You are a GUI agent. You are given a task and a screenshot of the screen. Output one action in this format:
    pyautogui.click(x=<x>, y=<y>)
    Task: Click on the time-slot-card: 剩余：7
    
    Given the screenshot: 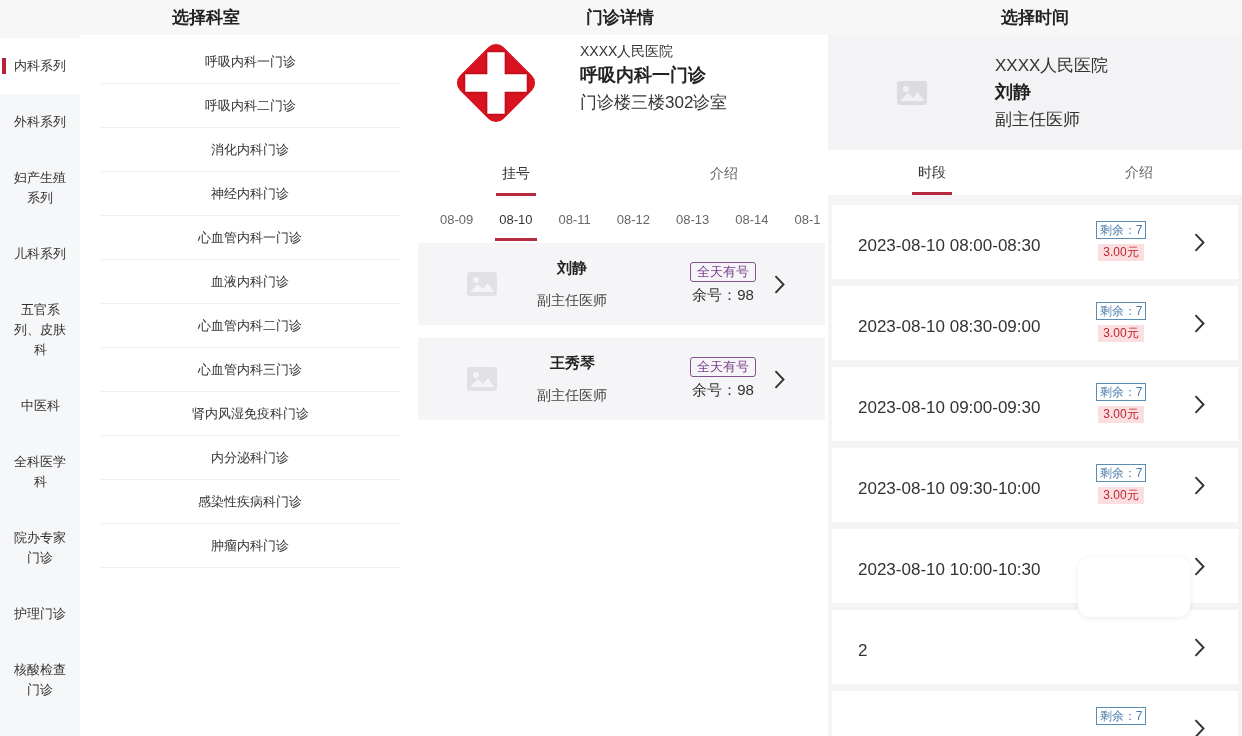 What is the action you would take?
    pyautogui.click(x=1035, y=713)
    